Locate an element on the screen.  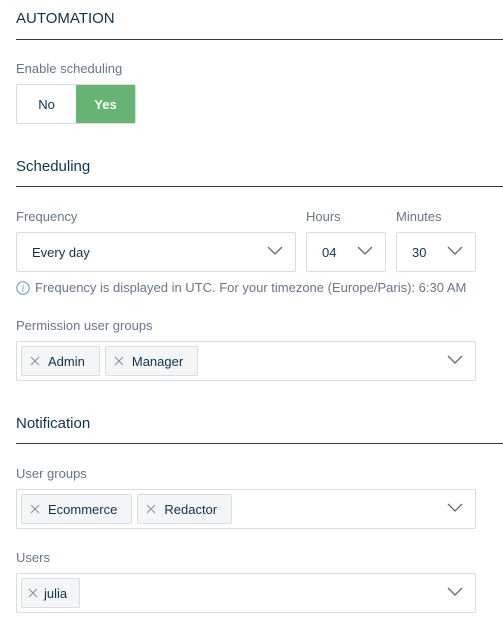
users-tags: julia is located at coordinates (51, 593).